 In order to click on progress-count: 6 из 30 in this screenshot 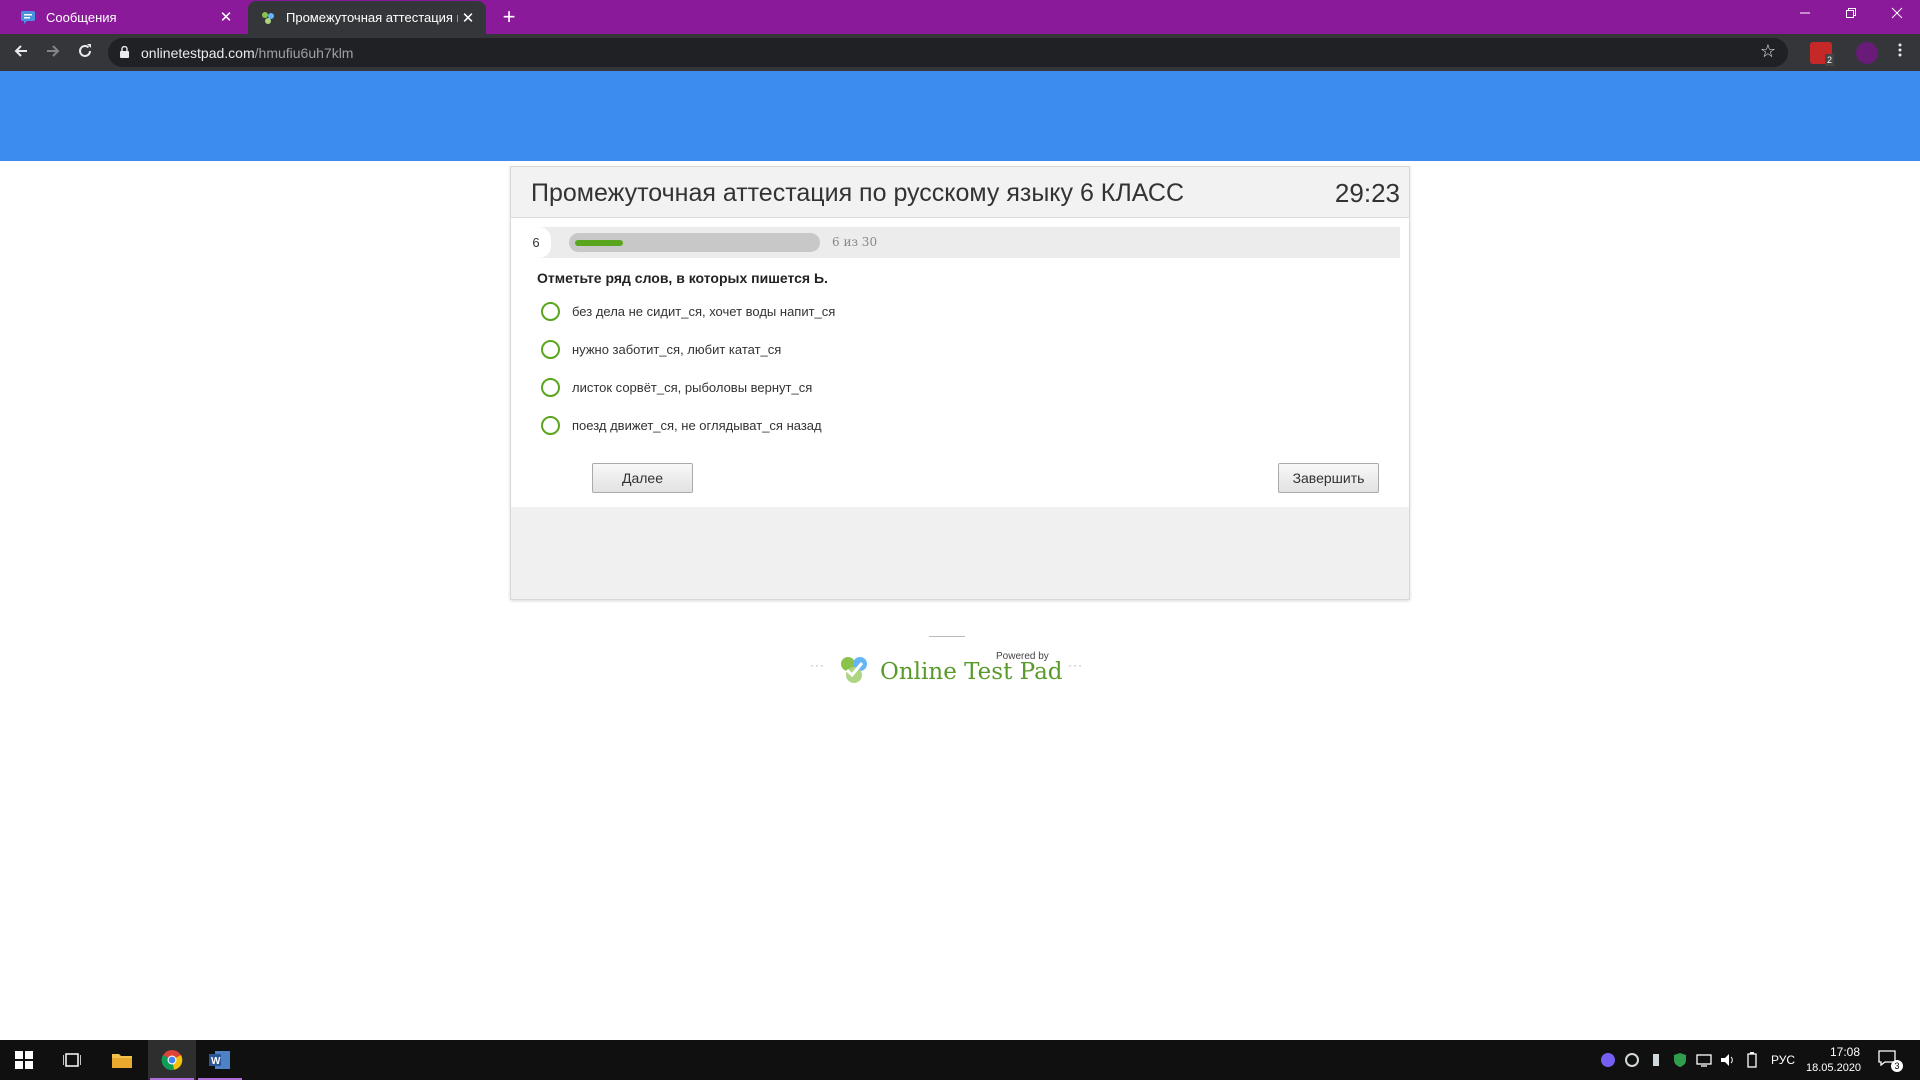, I will do `click(855, 242)`.